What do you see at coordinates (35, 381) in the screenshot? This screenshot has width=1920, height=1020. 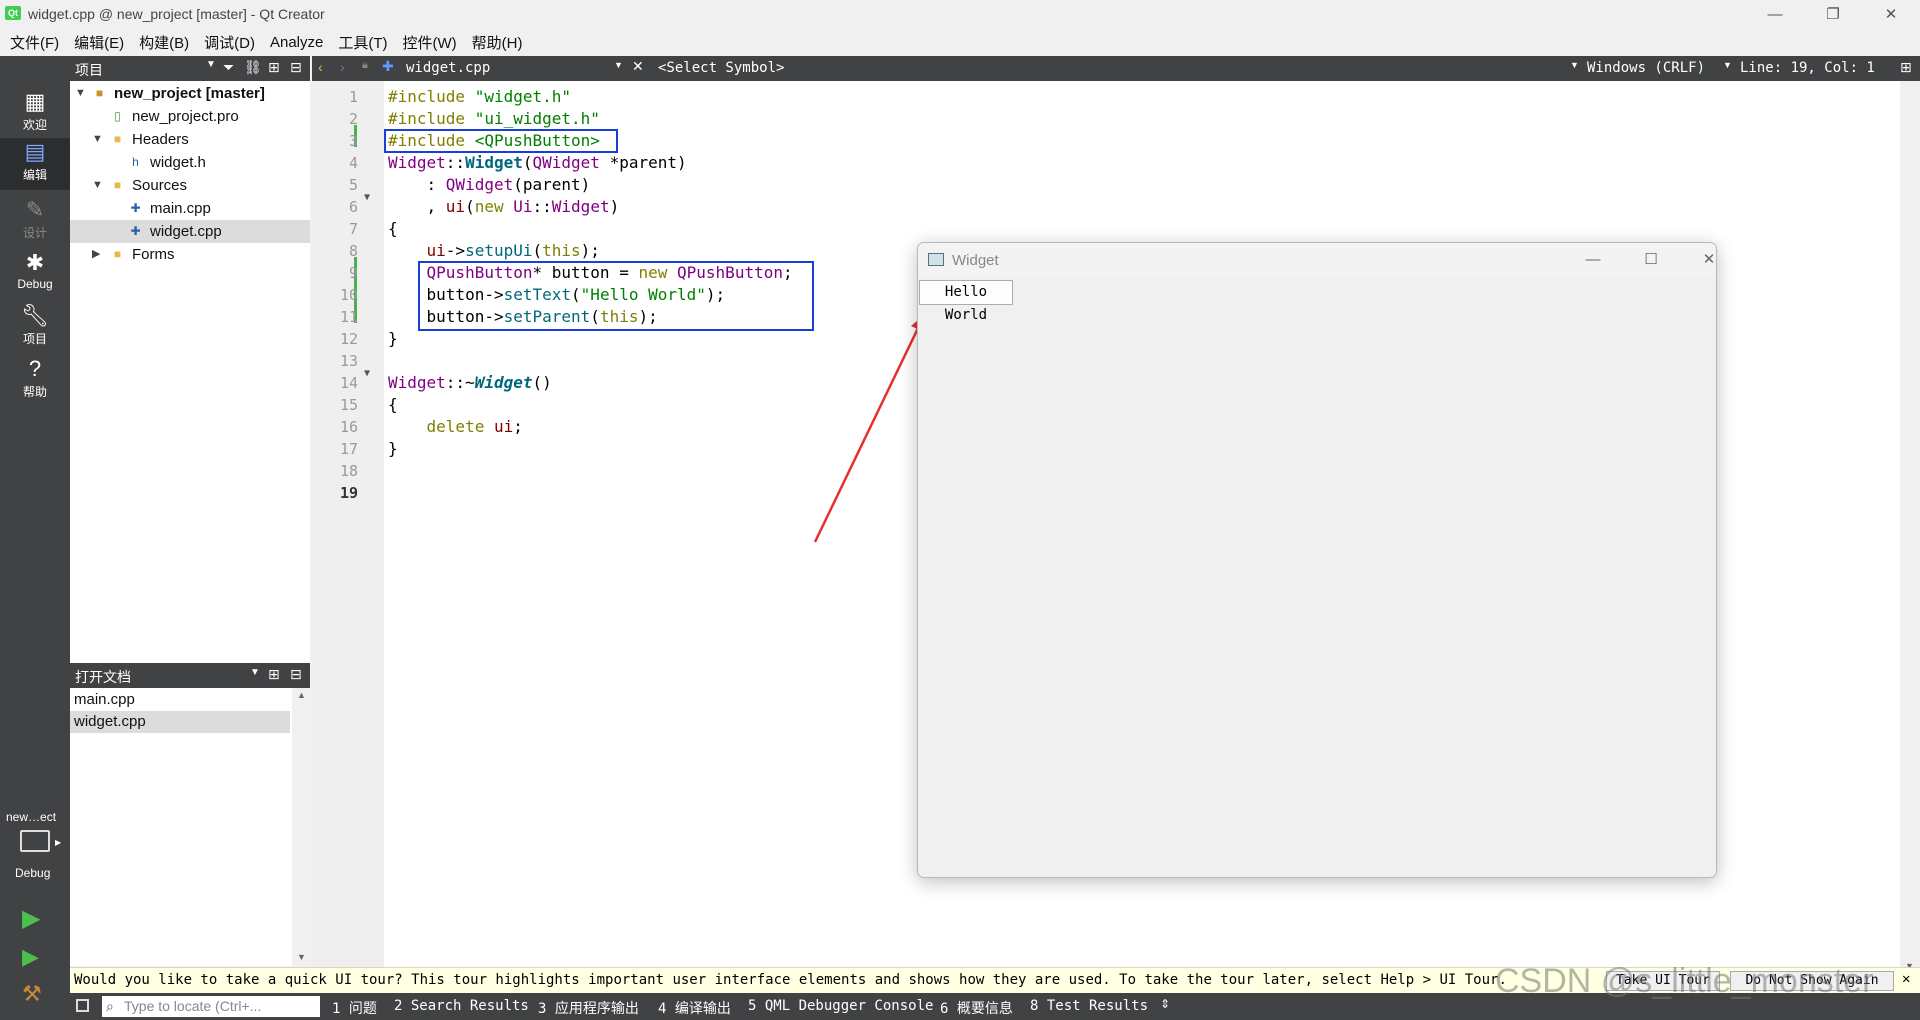 I see `mode-help: ? 帮助` at bounding box center [35, 381].